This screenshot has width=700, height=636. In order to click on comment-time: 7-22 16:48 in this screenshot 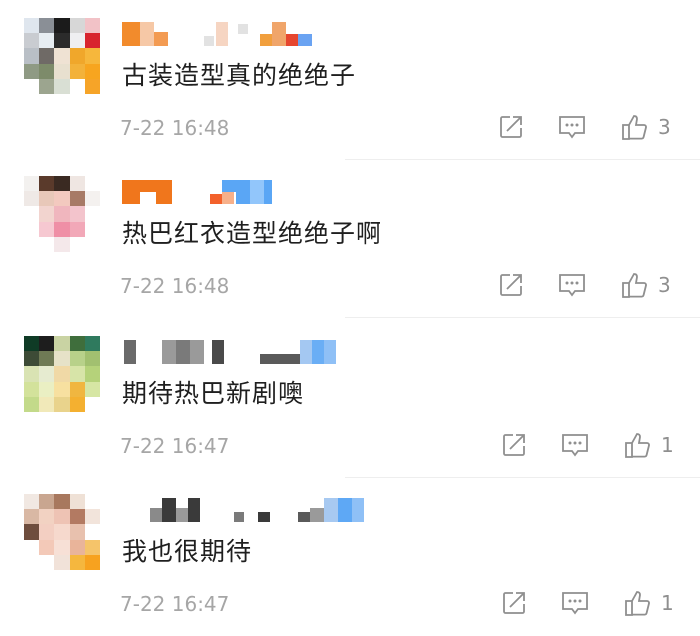, I will do `click(175, 128)`.